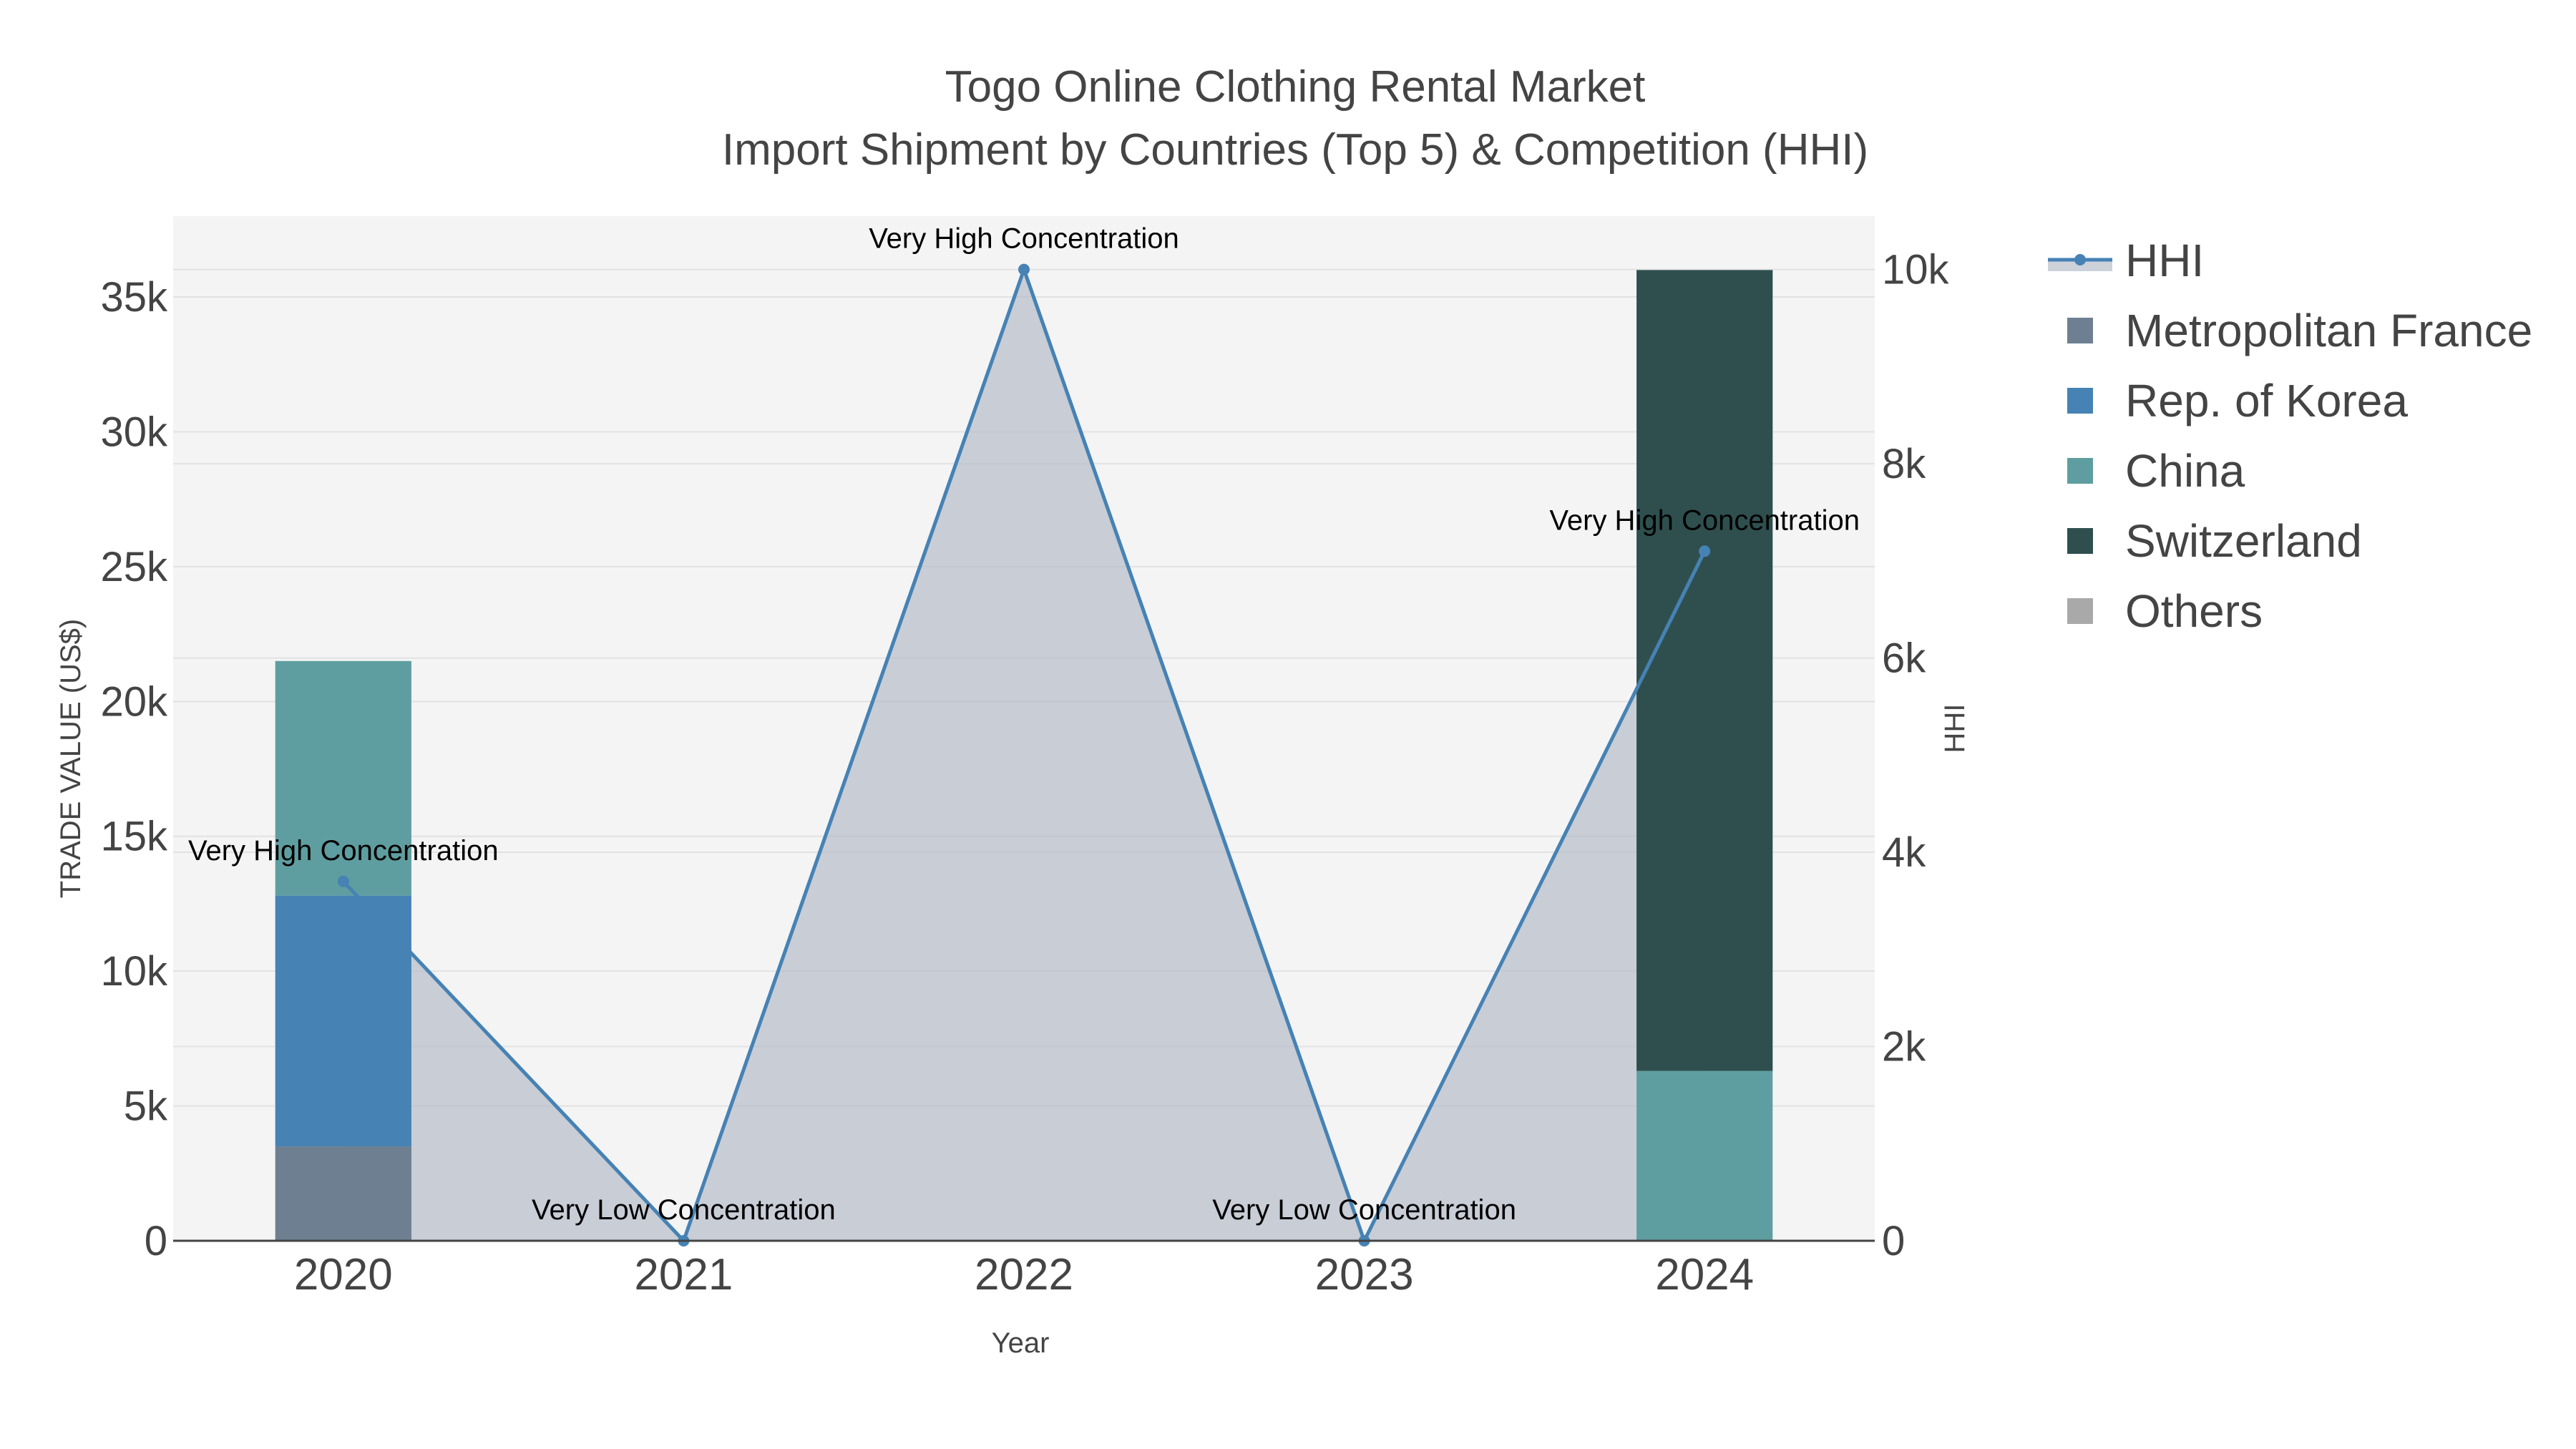 The width and height of the screenshot is (2576, 1449). I want to click on legend-swatch-switzerland, so click(2080, 541).